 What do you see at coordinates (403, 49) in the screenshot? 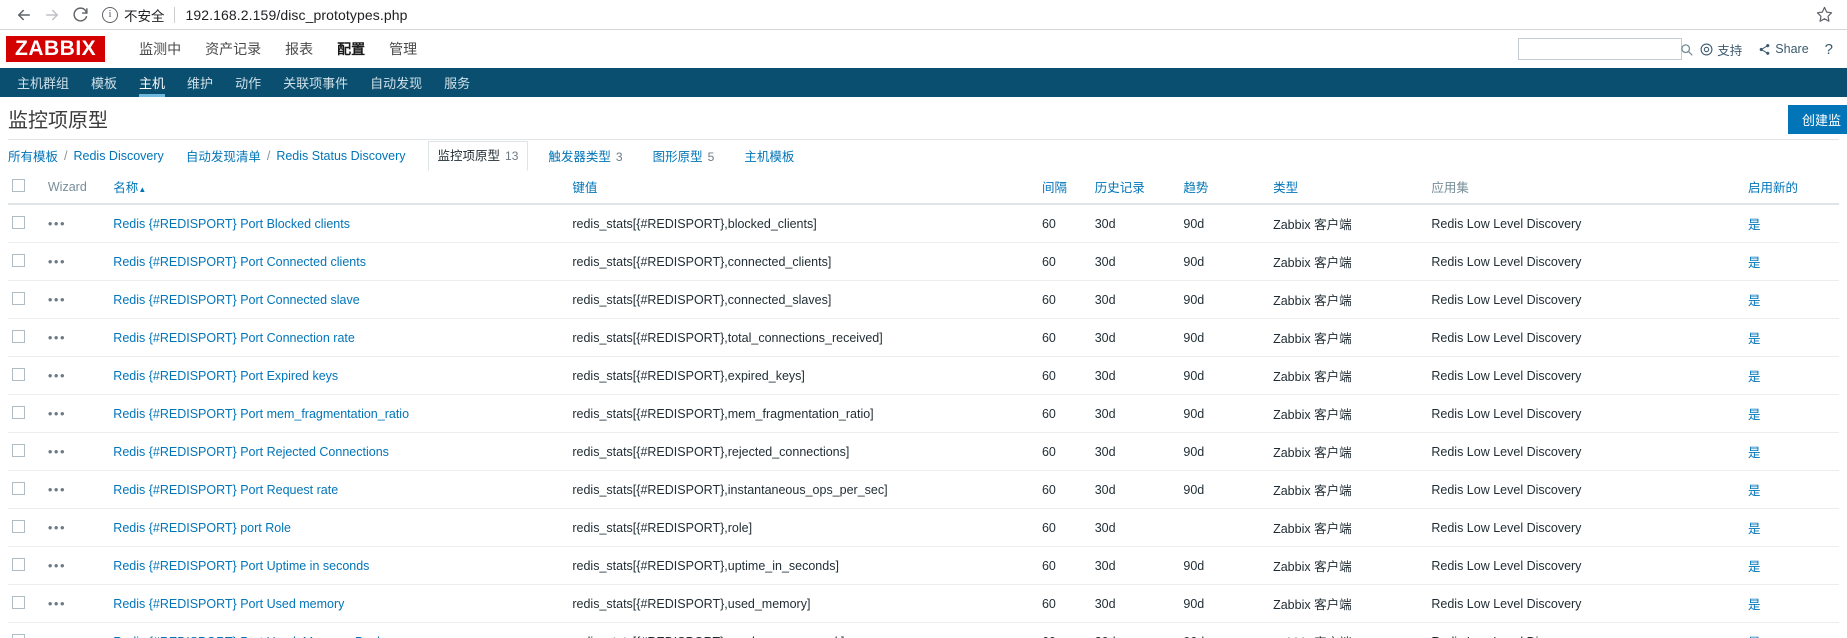
I see `nav-item-administration: 管理` at bounding box center [403, 49].